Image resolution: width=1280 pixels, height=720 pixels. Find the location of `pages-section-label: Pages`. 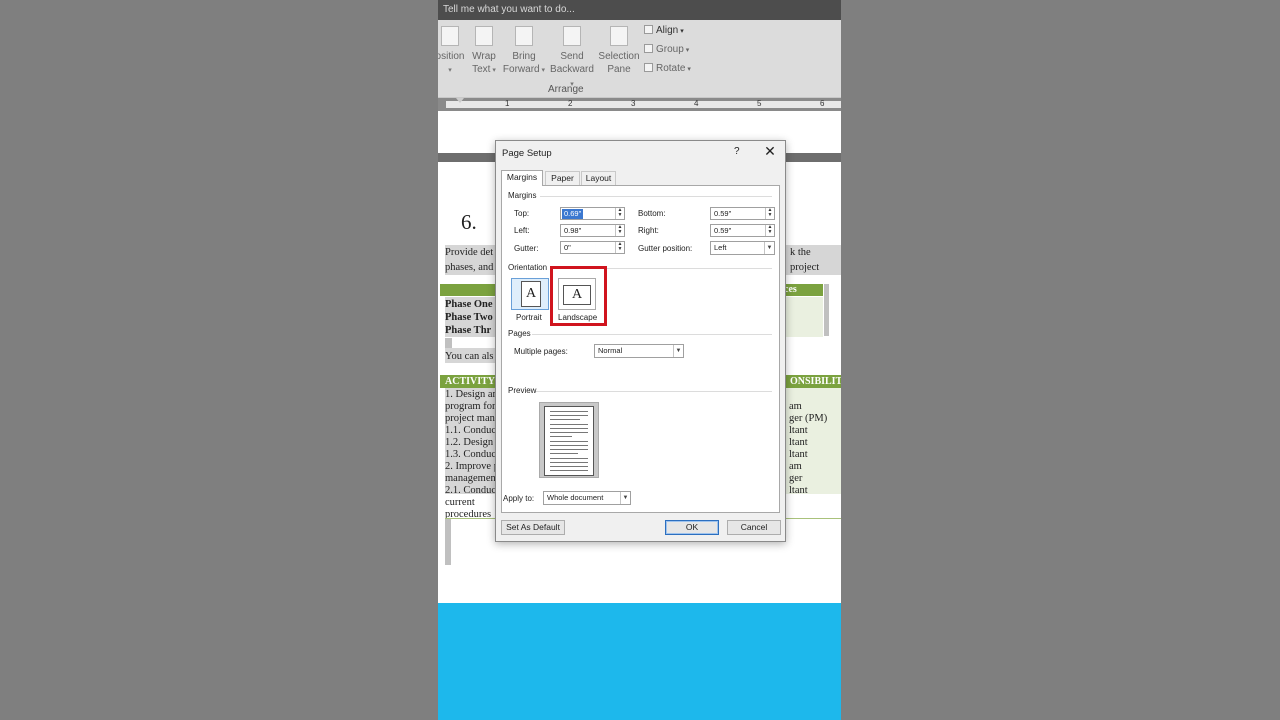

pages-section-label: Pages is located at coordinates (519, 333).